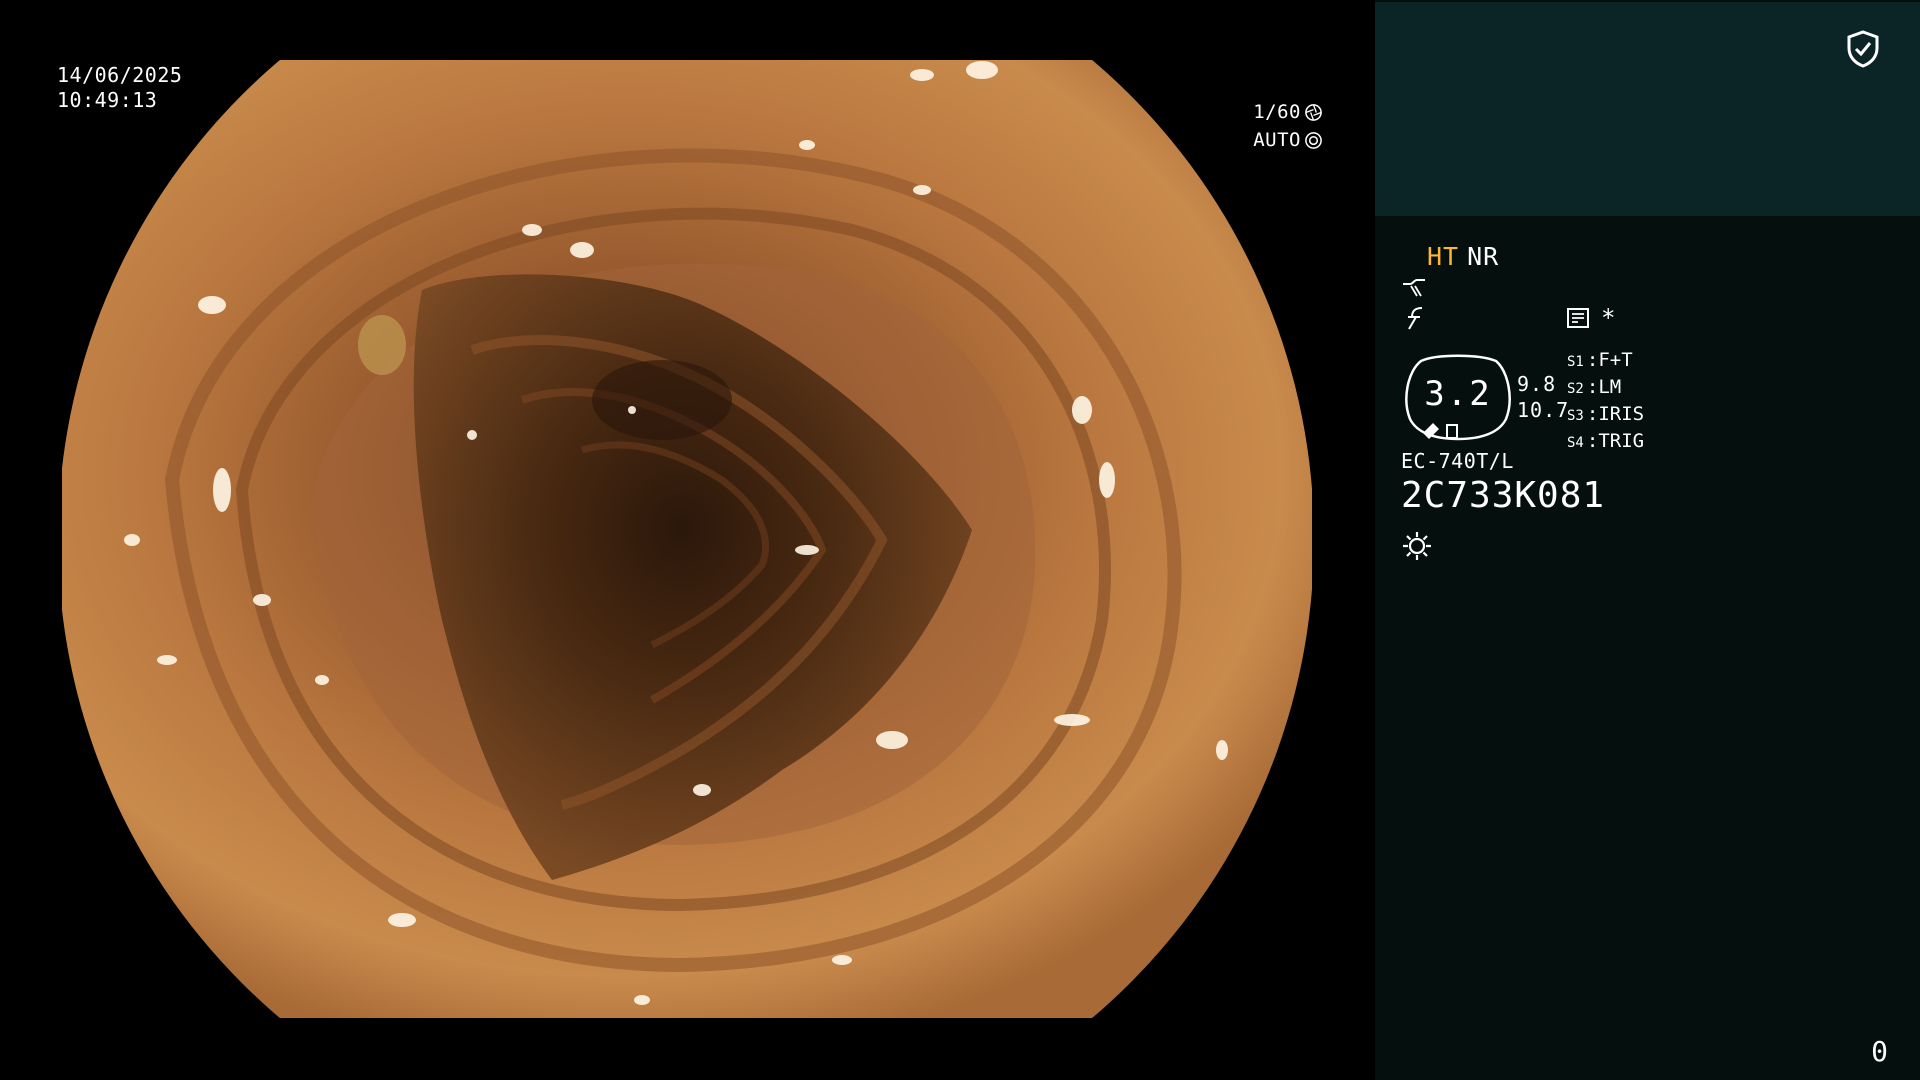 This screenshot has height=1080, width=1920. What do you see at coordinates (1863, 49) in the screenshot?
I see `shield-check-icon` at bounding box center [1863, 49].